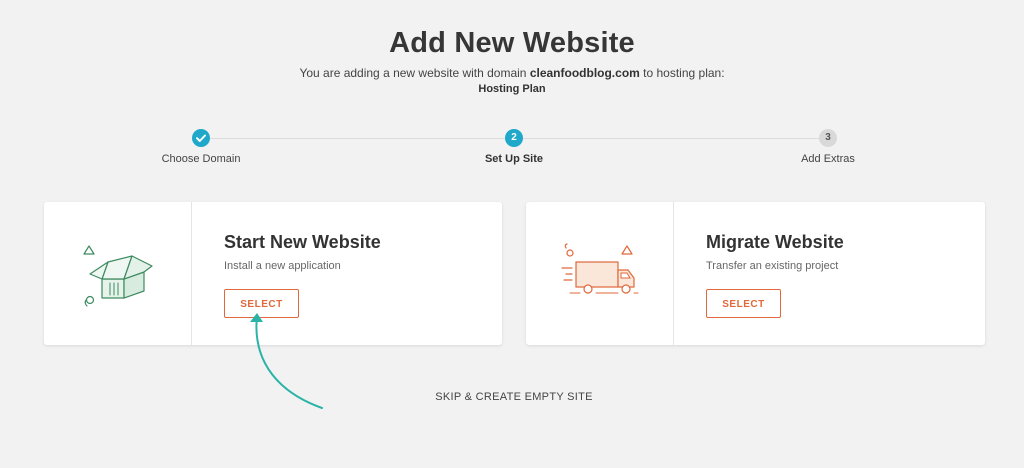  What do you see at coordinates (201, 159) in the screenshot?
I see `step-1-label: Choose Domain` at bounding box center [201, 159].